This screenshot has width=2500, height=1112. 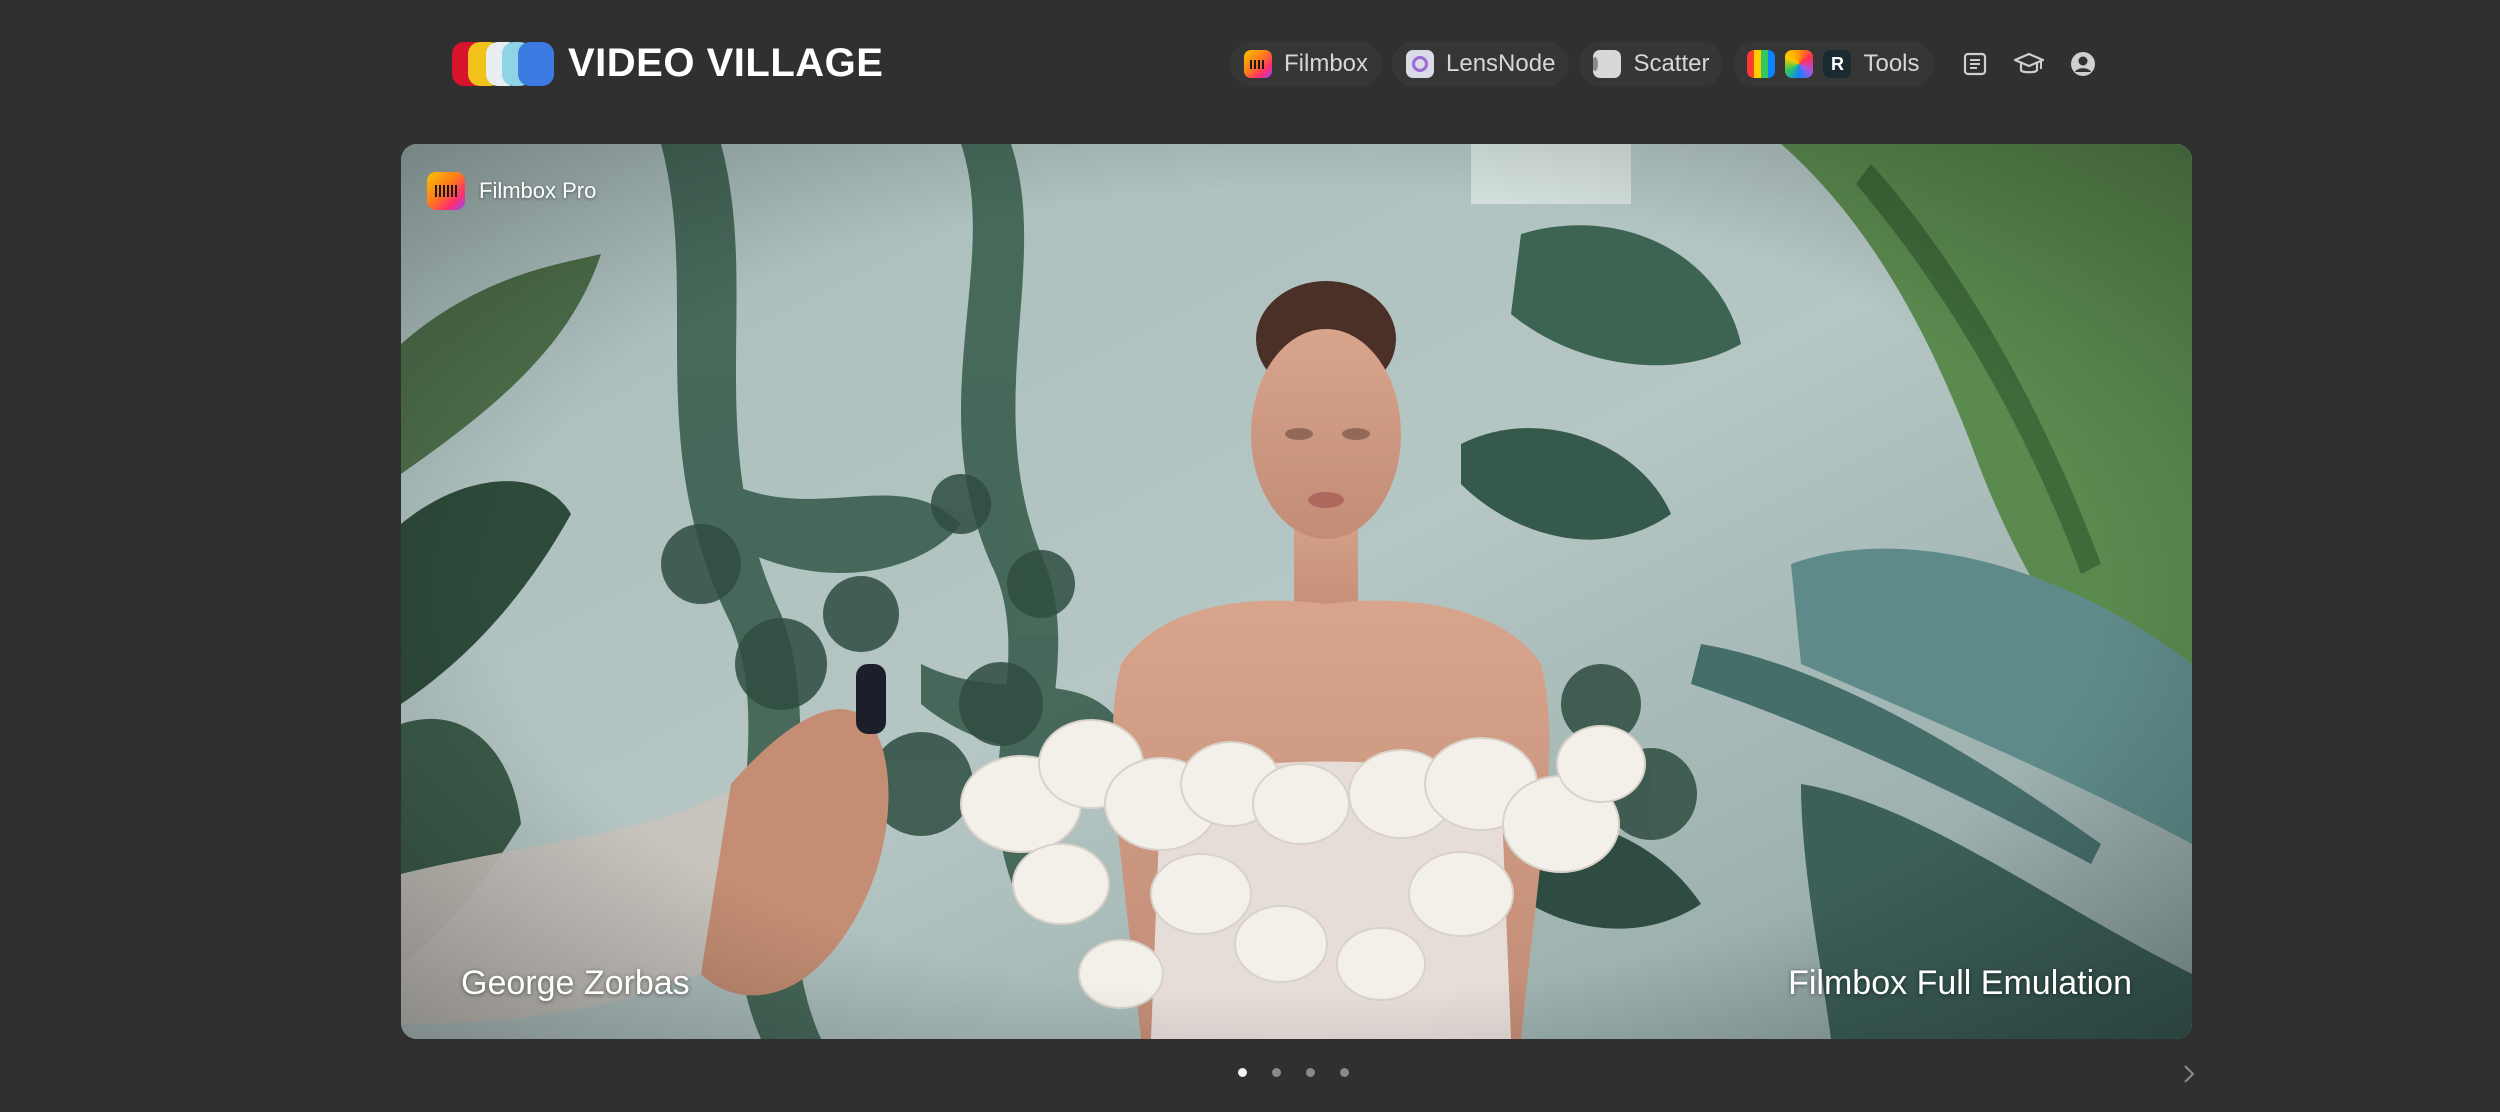 I want to click on nav-item-filmbox: Filmbox, so click(x=1306, y=64).